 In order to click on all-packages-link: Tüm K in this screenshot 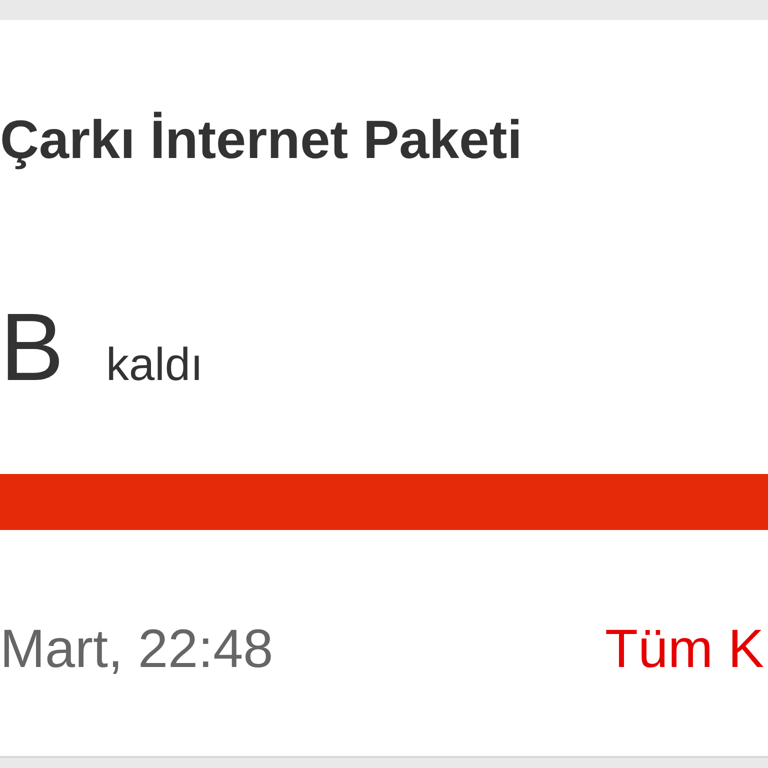, I will do `click(684, 649)`.